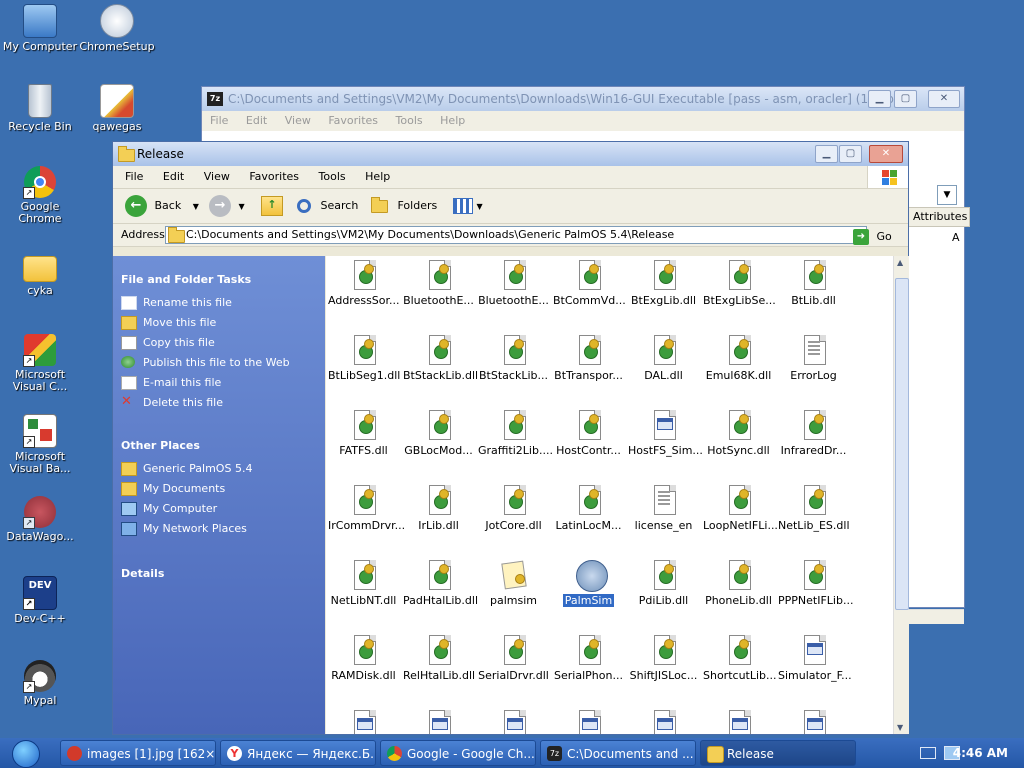  What do you see at coordinates (363, 372) in the screenshot?
I see `file-item: BtLibSeg1.dll` at bounding box center [363, 372].